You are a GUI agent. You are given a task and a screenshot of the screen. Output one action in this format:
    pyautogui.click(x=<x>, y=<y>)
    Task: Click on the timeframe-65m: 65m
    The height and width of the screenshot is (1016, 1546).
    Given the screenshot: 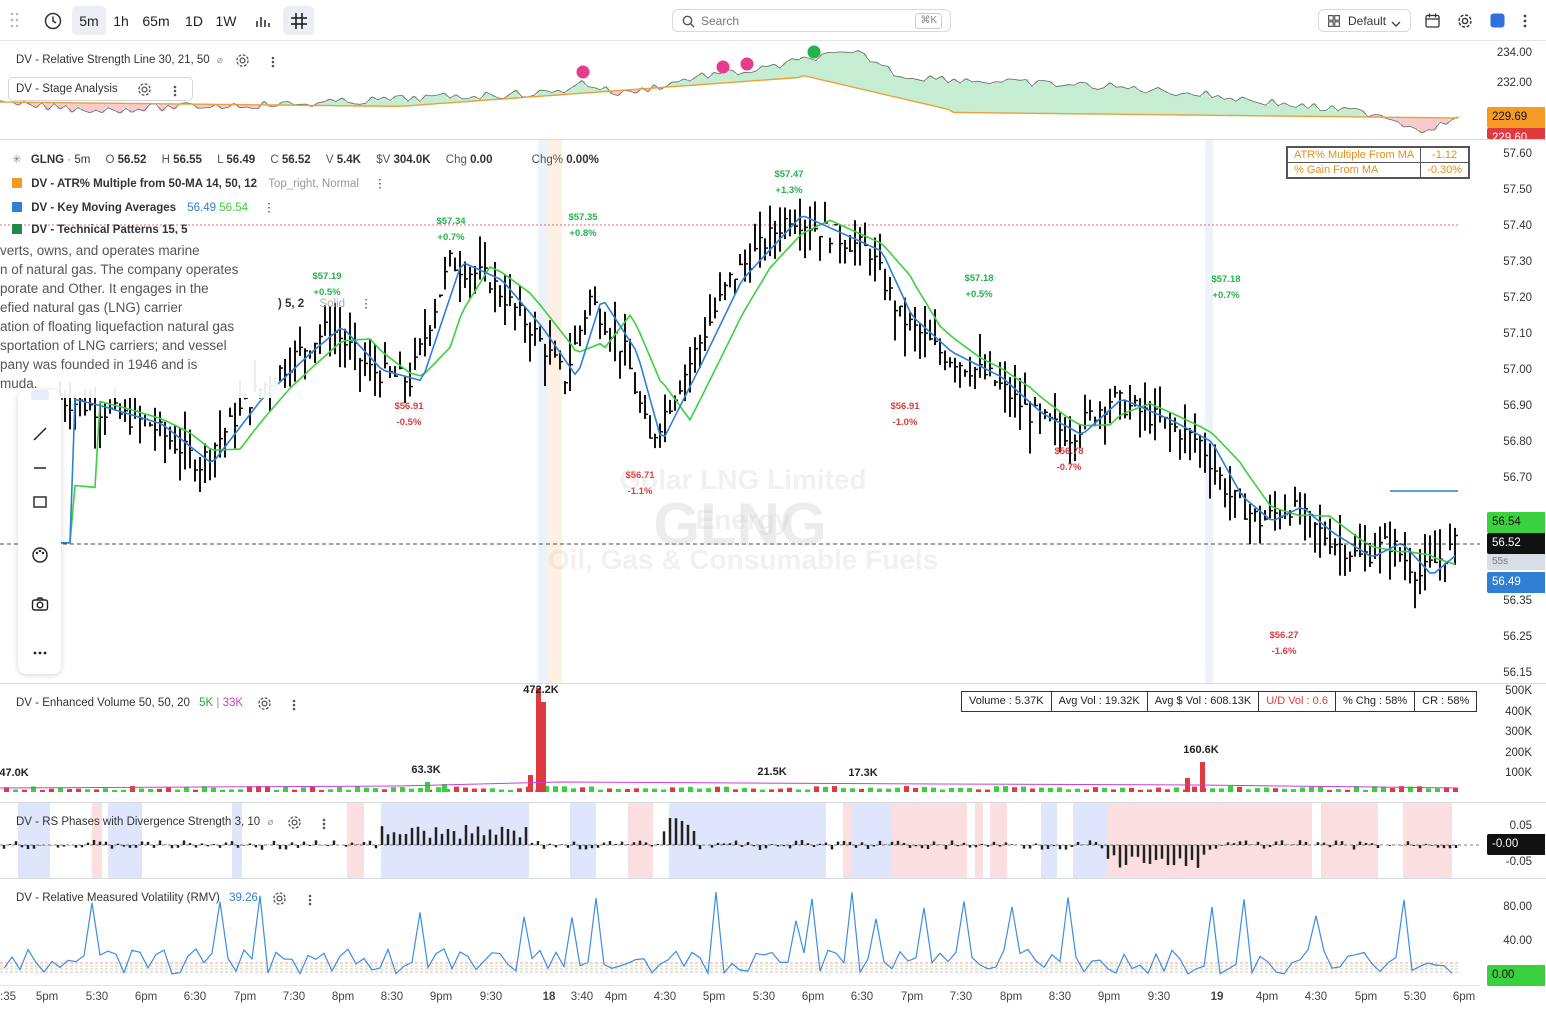 What is the action you would take?
    pyautogui.click(x=156, y=20)
    